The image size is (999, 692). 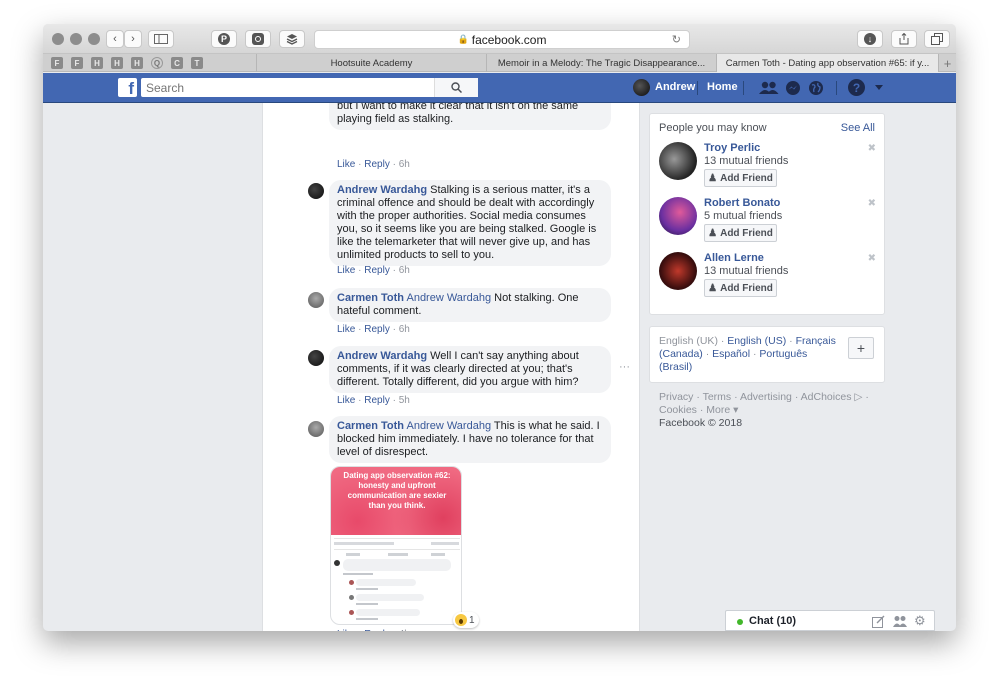 I want to click on forward-button: ›, so click(x=133, y=39).